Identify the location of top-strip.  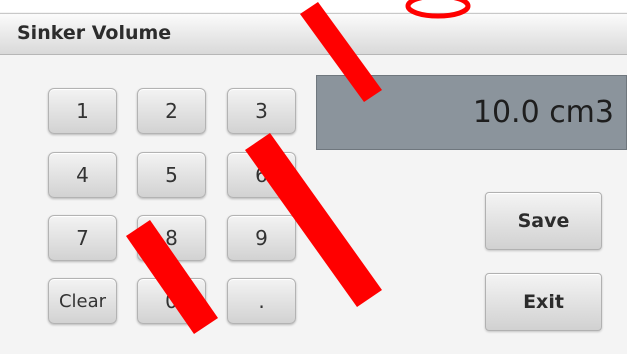
(313, 6).